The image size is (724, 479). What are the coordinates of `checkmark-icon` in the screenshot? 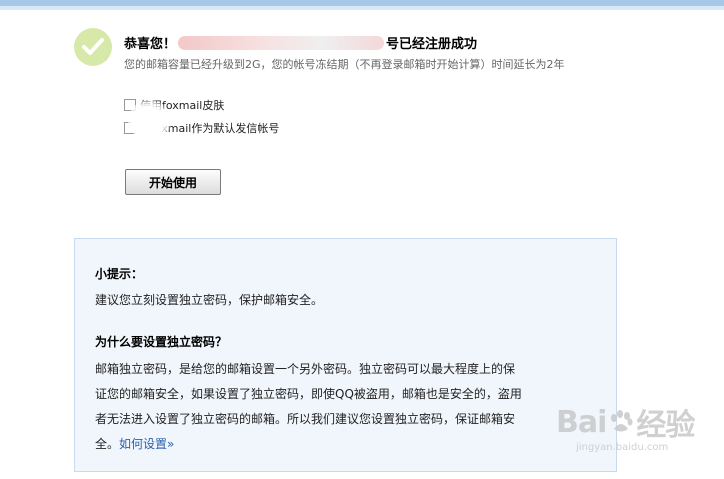 It's located at (93, 47).